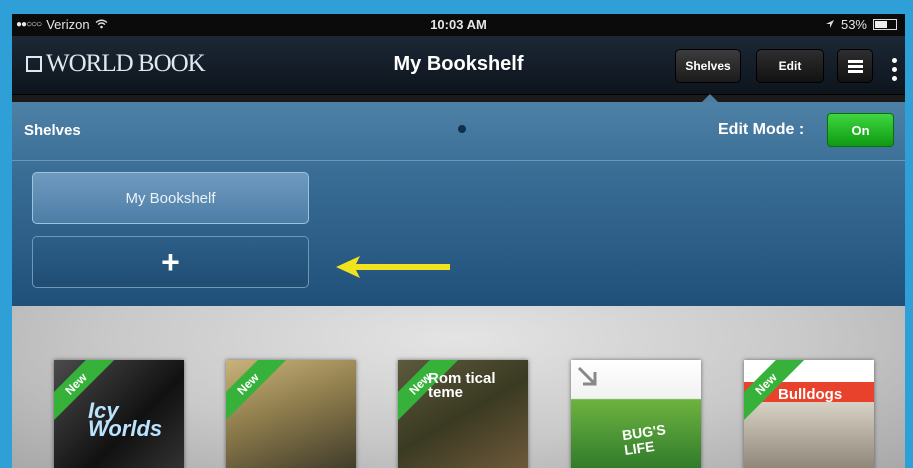 The image size is (913, 468). I want to click on status-bar: ●●○○○ Verizon 10:03 AM 53%, so click(458, 25).